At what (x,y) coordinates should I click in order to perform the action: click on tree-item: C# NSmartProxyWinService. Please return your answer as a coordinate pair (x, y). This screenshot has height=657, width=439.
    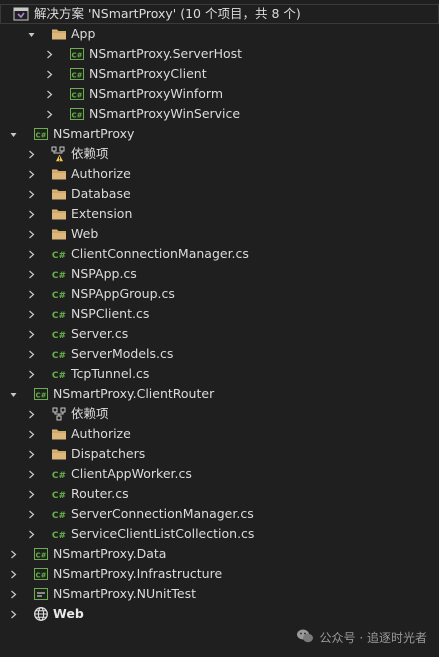
    Looking at the image, I should click on (219, 114).